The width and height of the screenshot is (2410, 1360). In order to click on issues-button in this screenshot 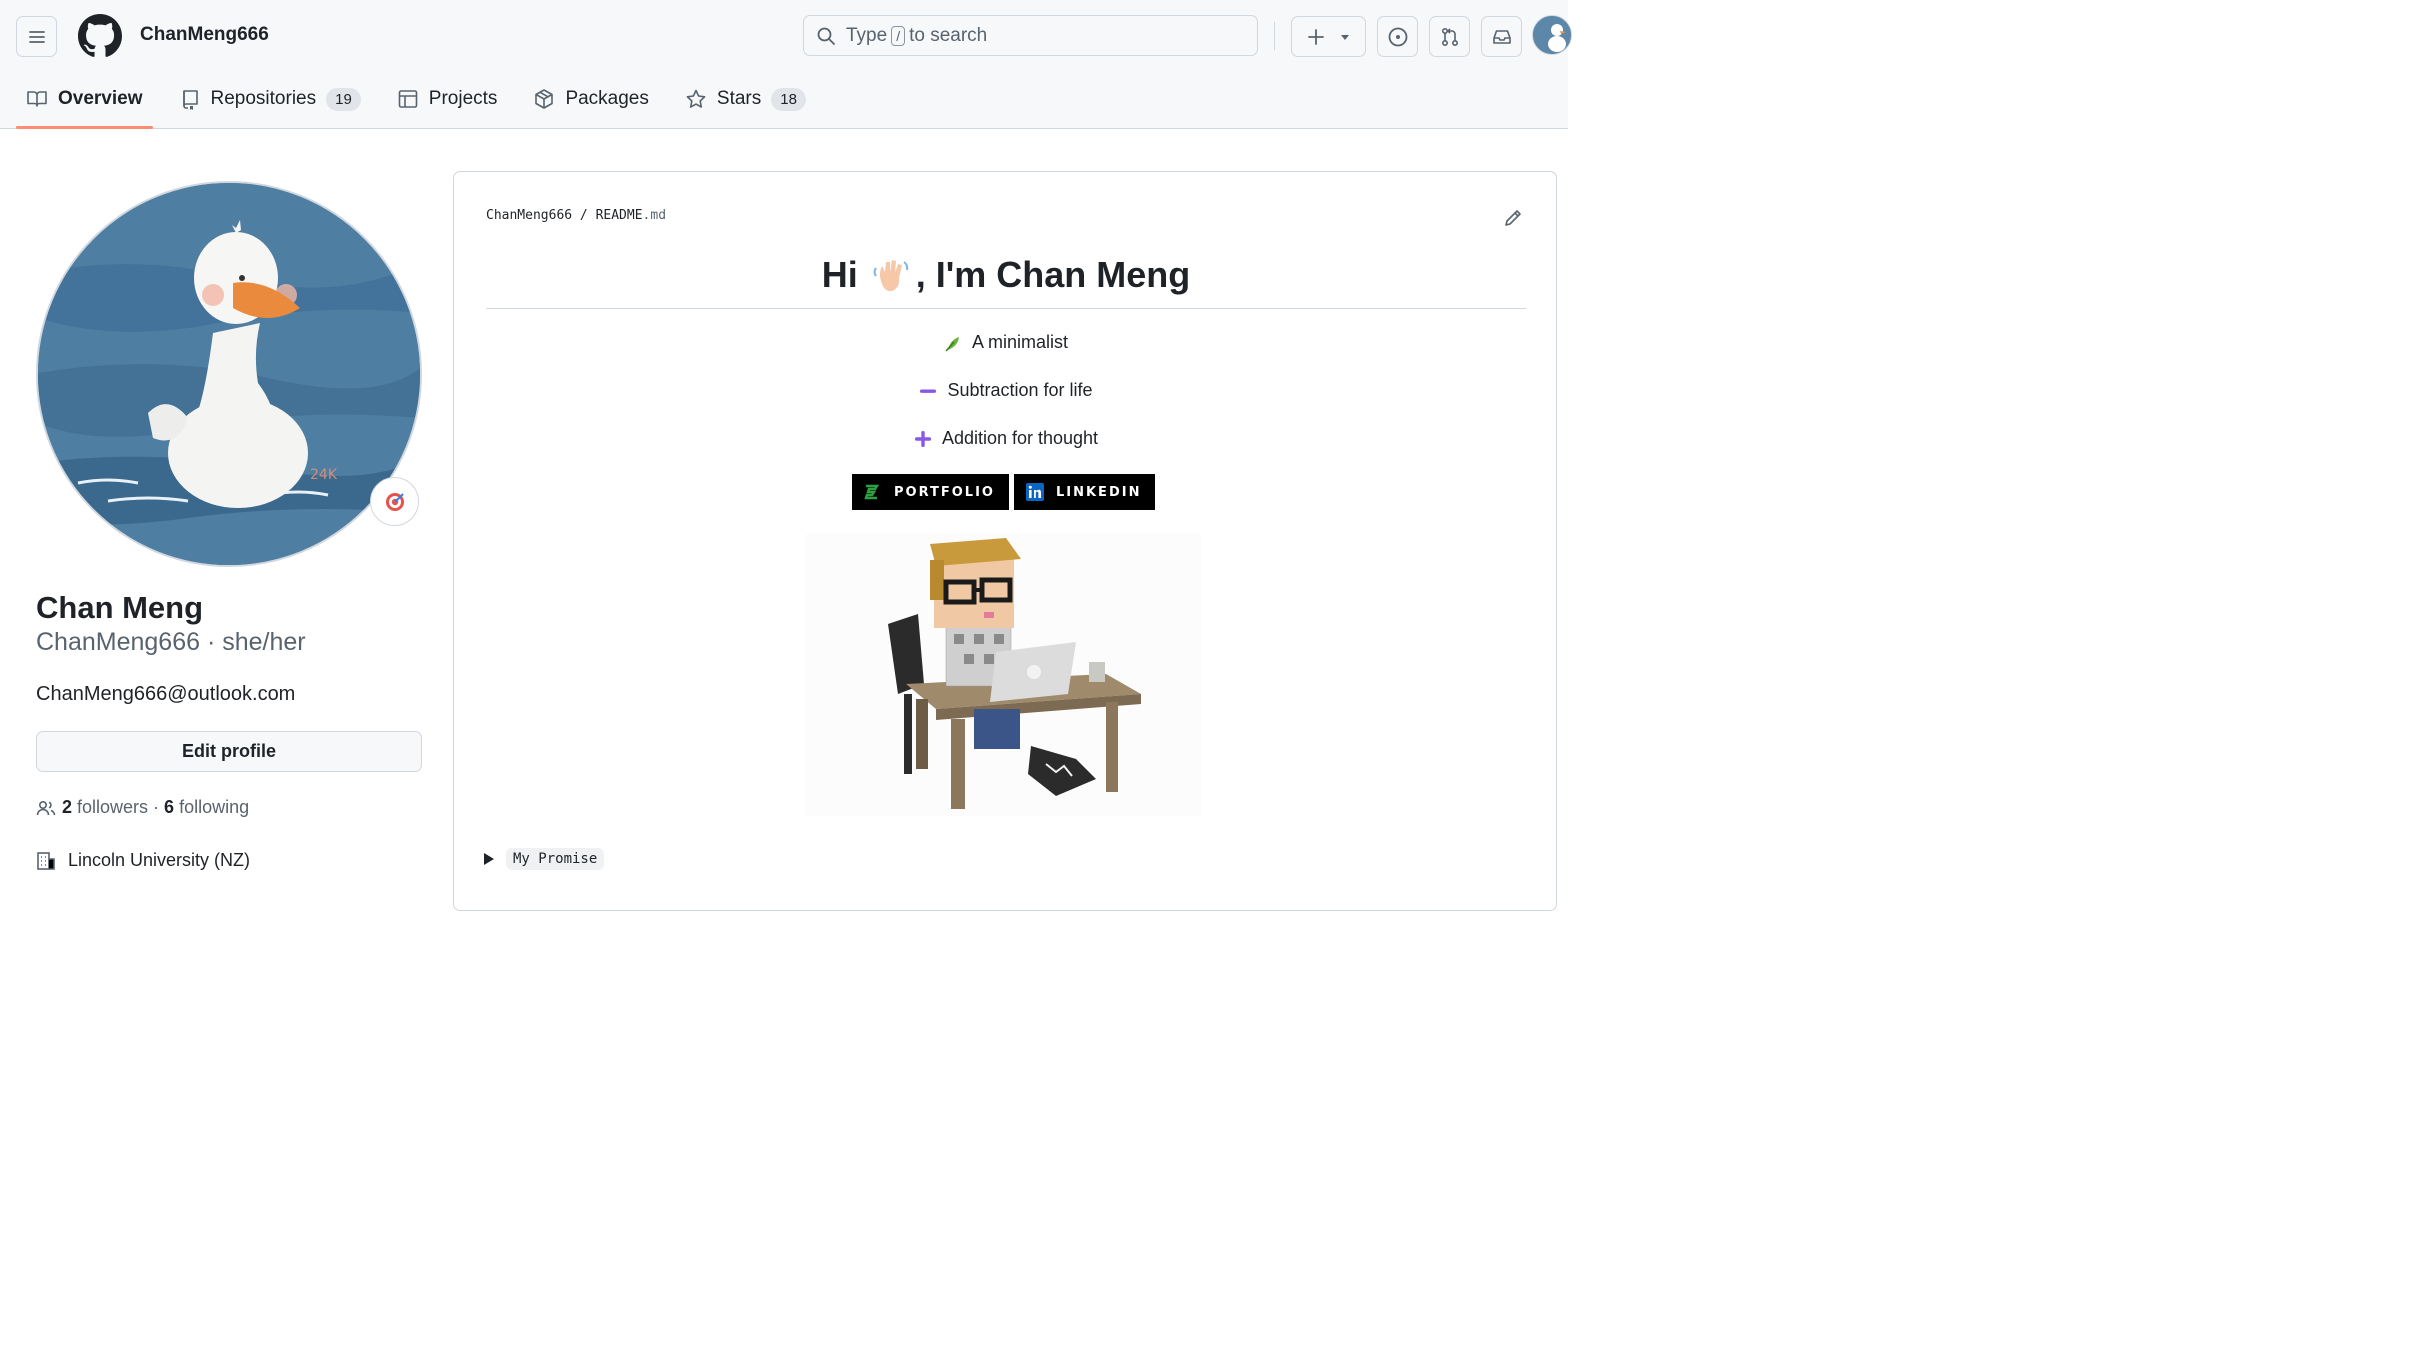, I will do `click(1397, 36)`.